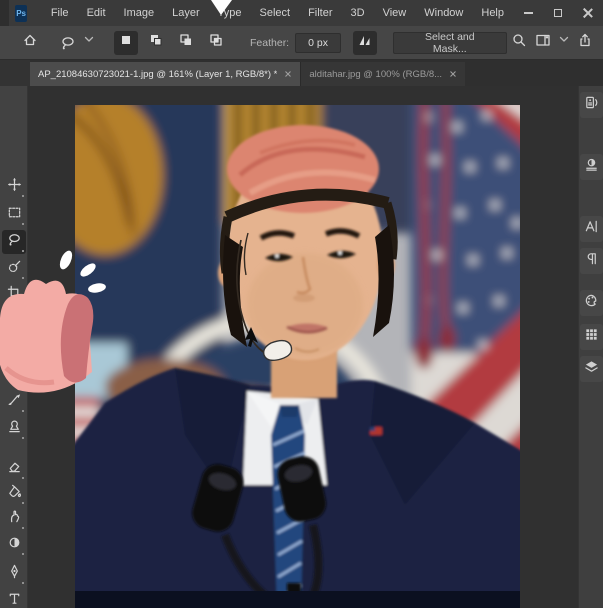  Describe the element at coordinates (519, 43) in the screenshot. I see `search-button` at that location.